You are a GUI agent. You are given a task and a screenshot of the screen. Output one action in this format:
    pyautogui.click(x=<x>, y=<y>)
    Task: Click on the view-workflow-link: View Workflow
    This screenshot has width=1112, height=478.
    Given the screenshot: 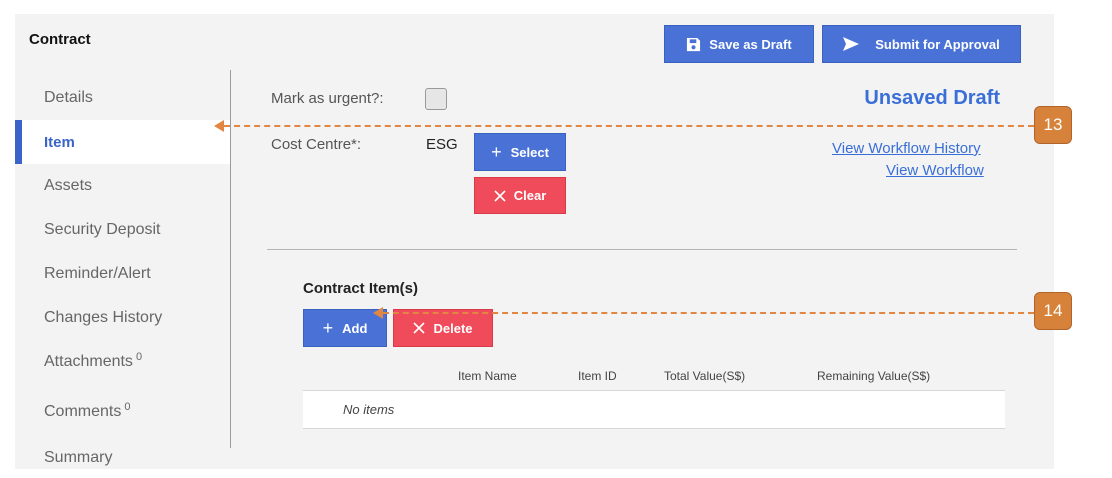 What is the action you would take?
    pyautogui.click(x=935, y=170)
    